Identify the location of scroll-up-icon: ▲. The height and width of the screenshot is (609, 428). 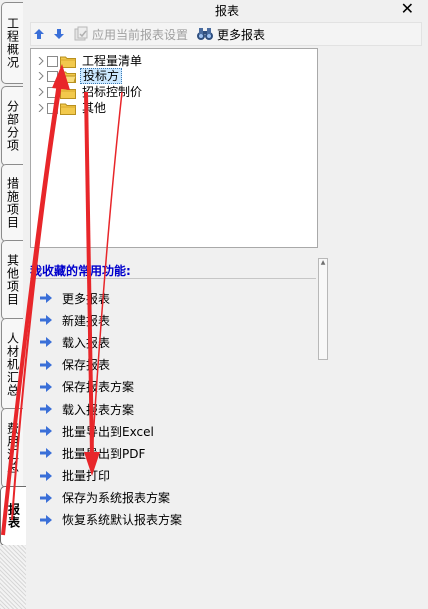
(323, 263).